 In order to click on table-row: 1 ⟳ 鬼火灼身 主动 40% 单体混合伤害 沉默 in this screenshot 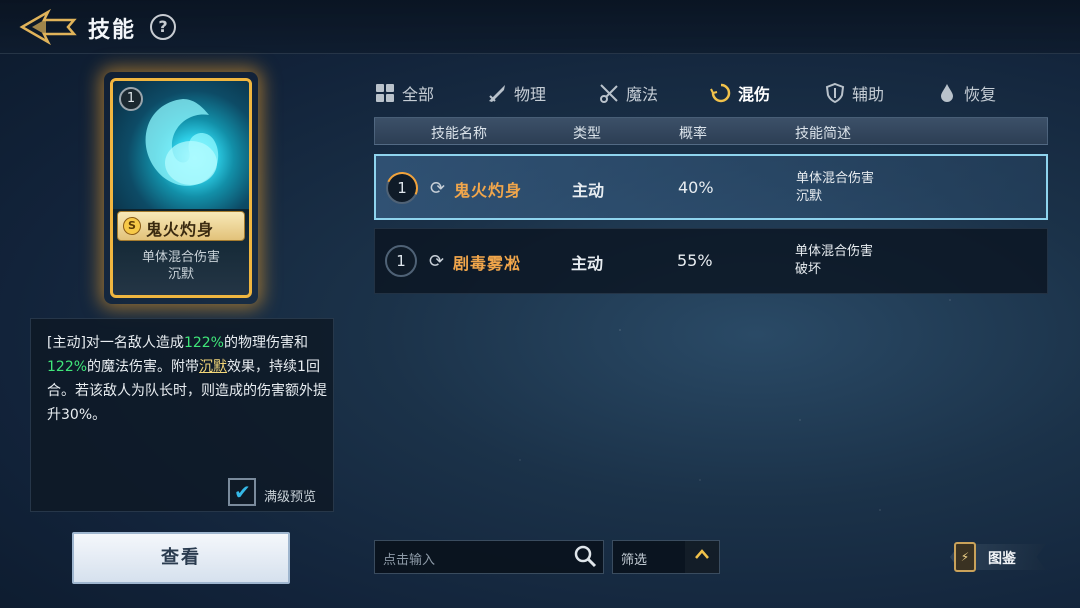, I will do `click(711, 187)`.